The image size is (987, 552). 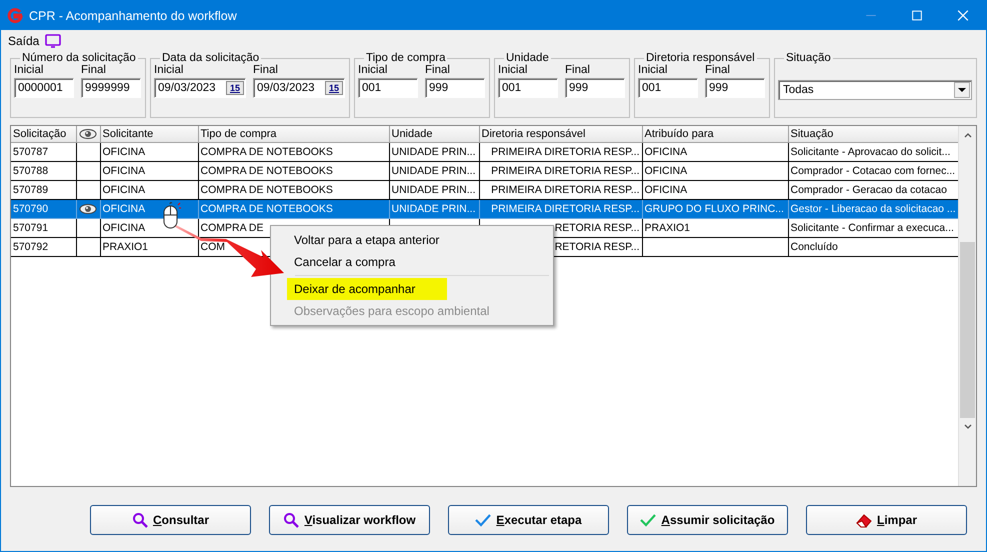 I want to click on table-cell: 570789, so click(x=30, y=190).